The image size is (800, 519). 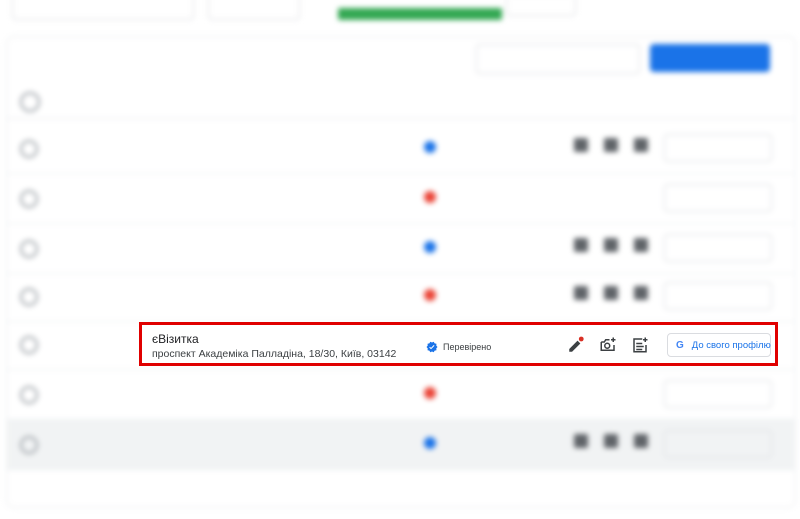 What do you see at coordinates (558, 59) in the screenshot?
I see `search-input` at bounding box center [558, 59].